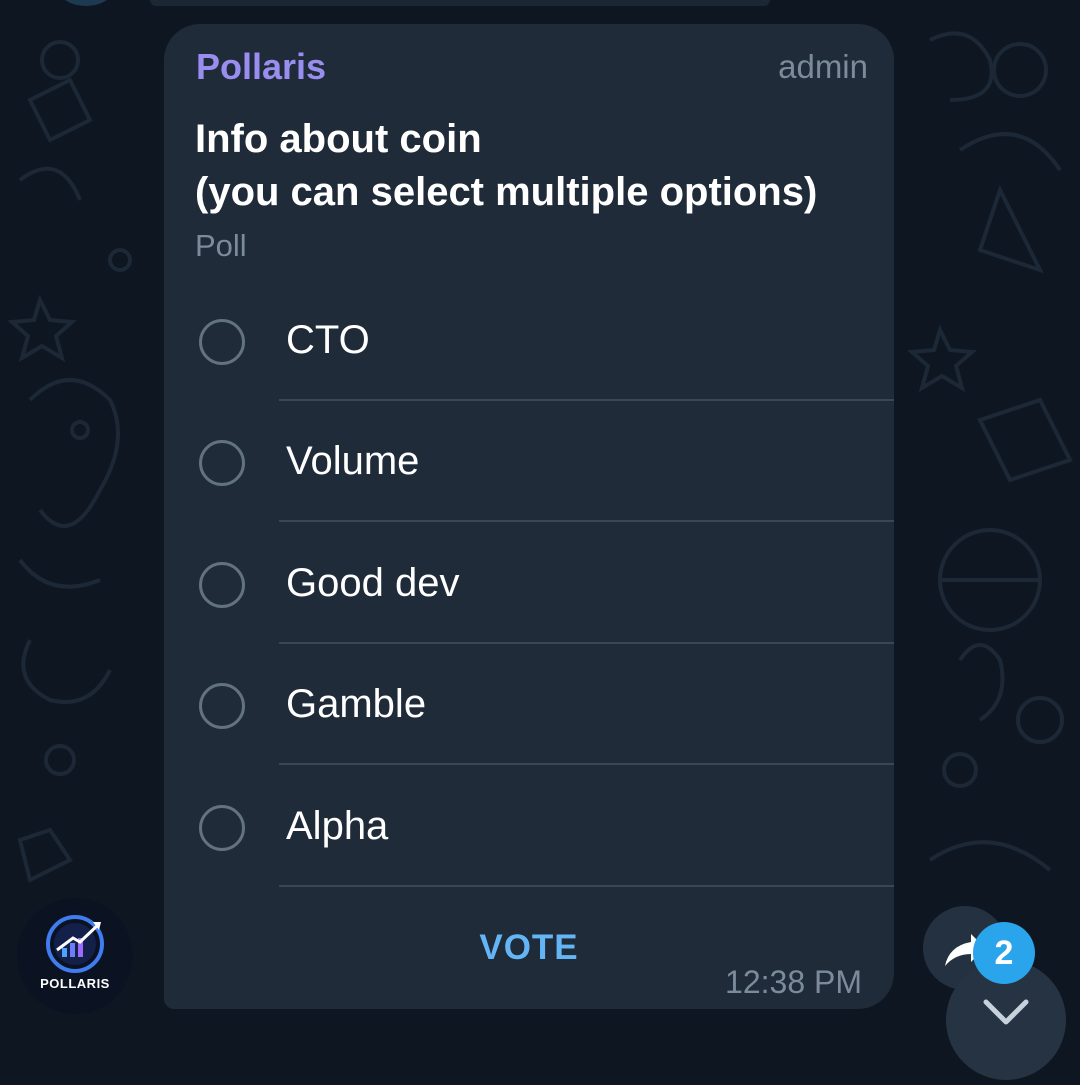 This screenshot has width=1080, height=1085. What do you see at coordinates (75, 944) in the screenshot?
I see `pollaris-logo-icon` at bounding box center [75, 944].